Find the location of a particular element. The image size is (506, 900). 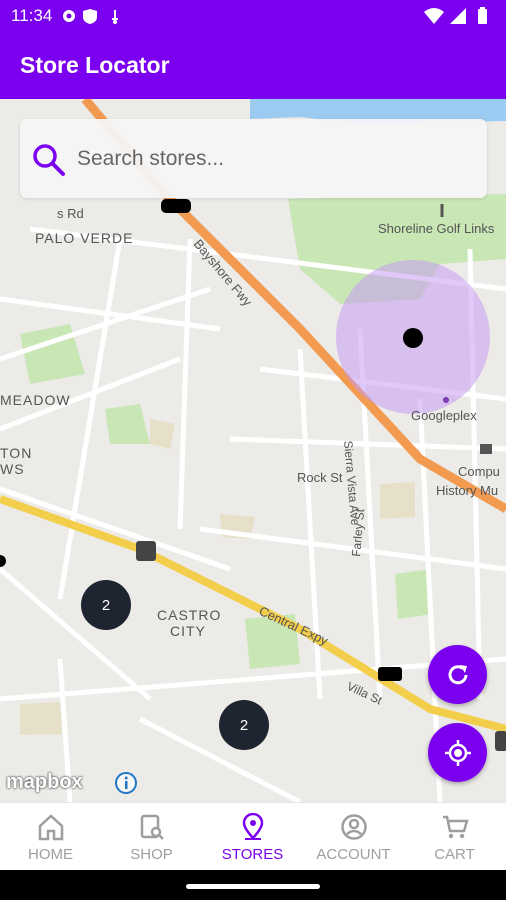

home-icon is located at coordinates (51, 827).